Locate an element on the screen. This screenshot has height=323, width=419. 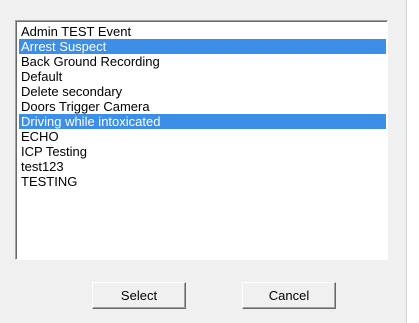
list-item: ECHO is located at coordinates (202, 136).